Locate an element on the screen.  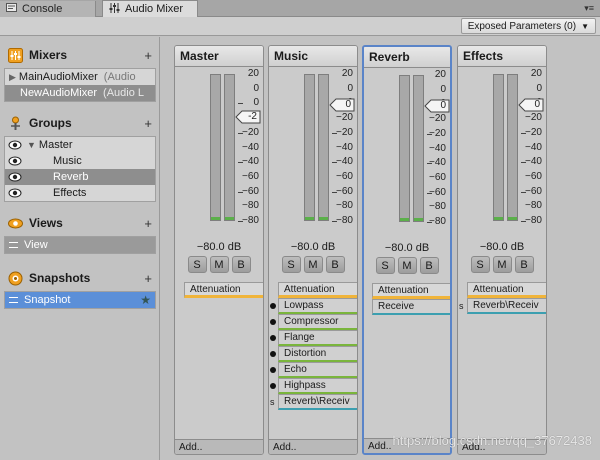
strip-name: Master is located at coordinates (219, 56).